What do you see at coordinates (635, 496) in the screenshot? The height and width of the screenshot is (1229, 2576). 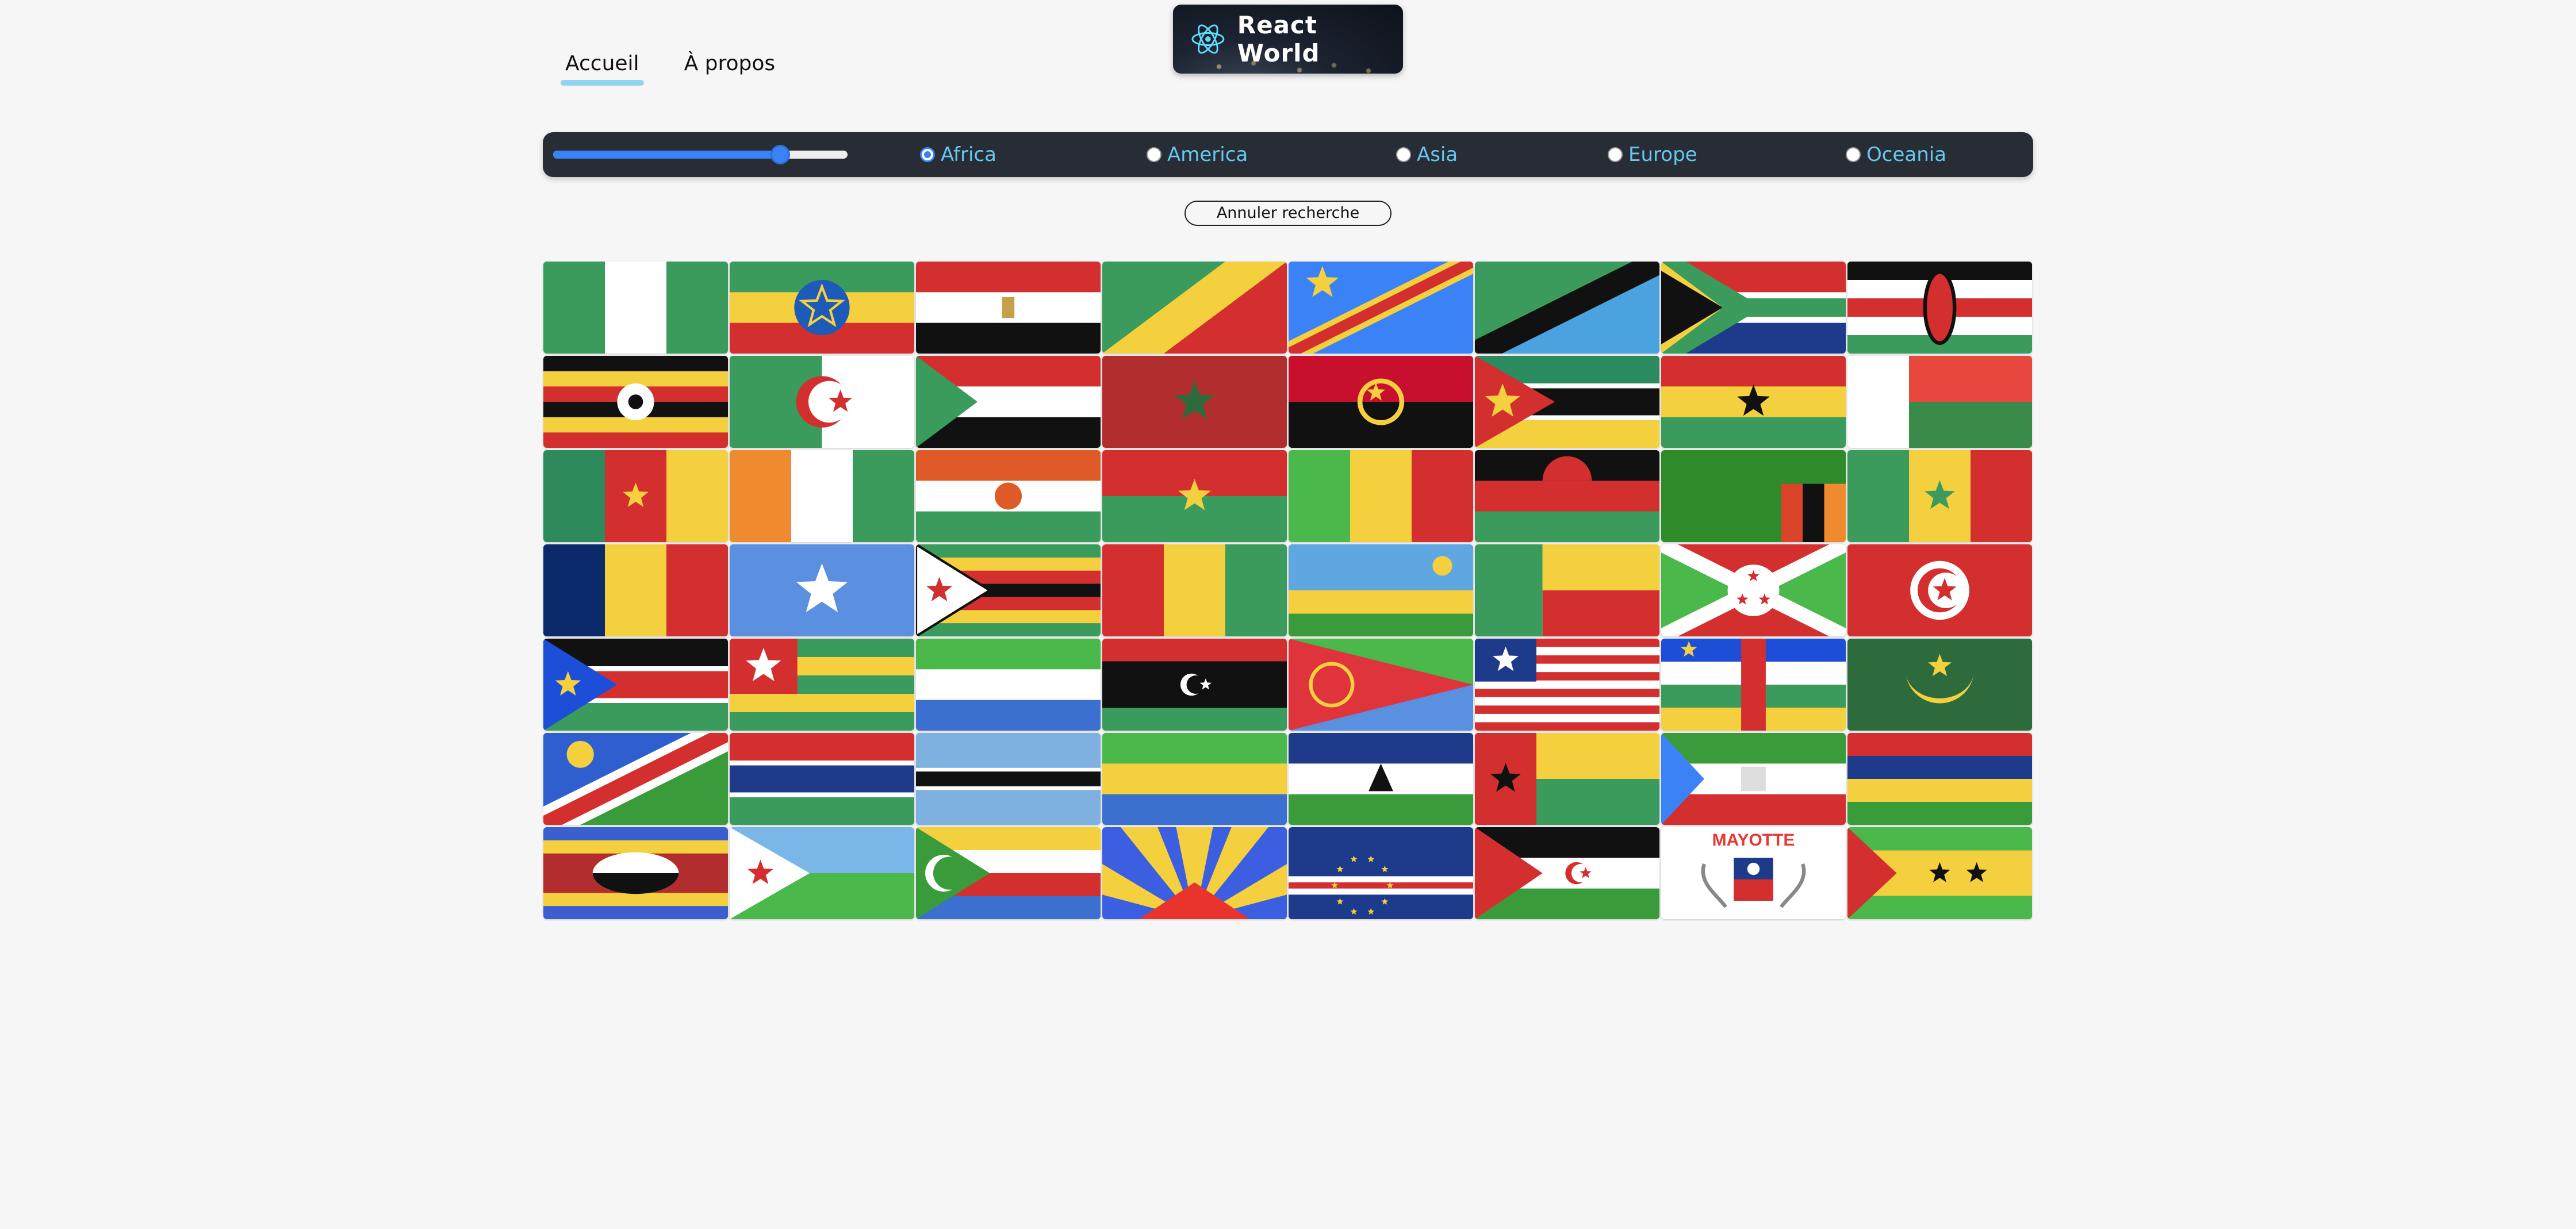 I see `cameroon-flag` at bounding box center [635, 496].